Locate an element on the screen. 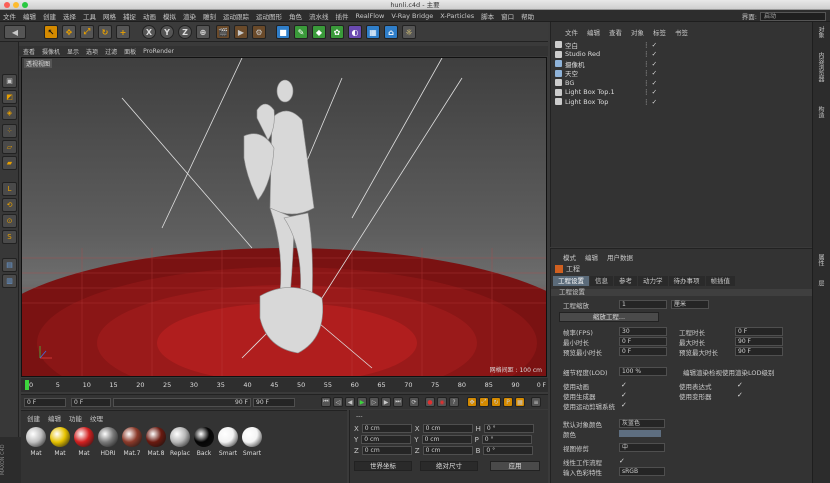 The image size is (830, 483). attr-tab: 参考 is located at coordinates (625, 281).